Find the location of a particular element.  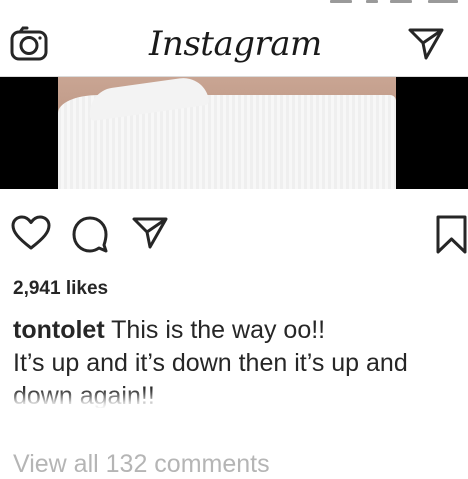

heart-icon is located at coordinates (31, 233).